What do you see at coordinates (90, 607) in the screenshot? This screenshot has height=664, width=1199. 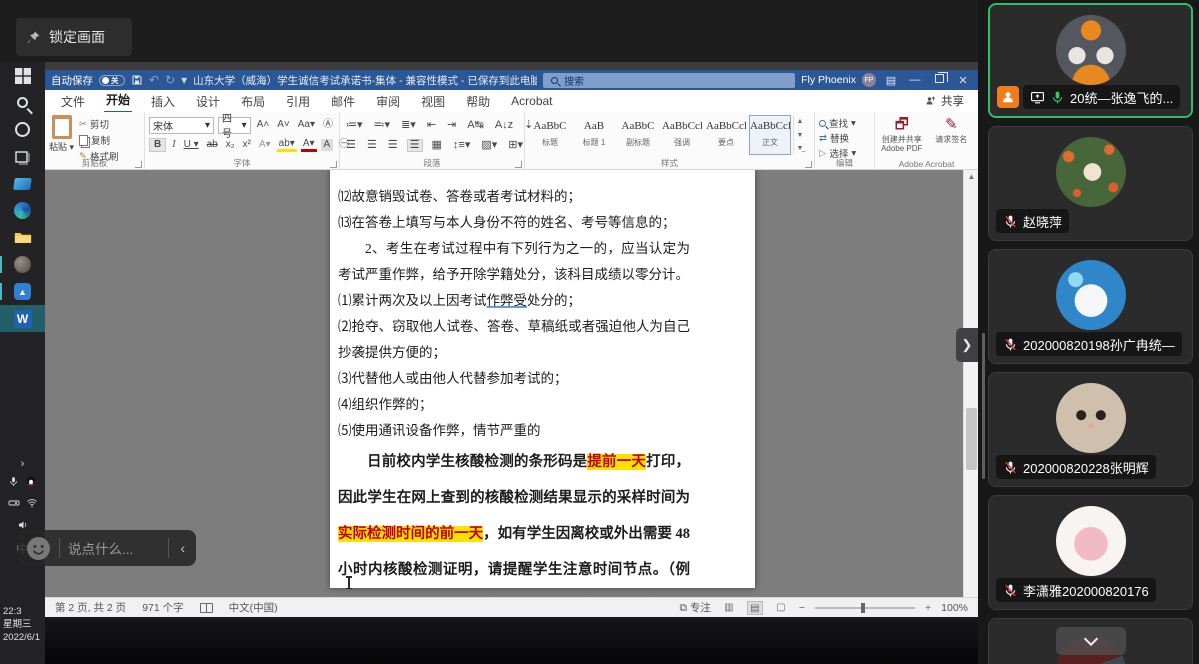 I see `page-indicator: 第 2 页, 共 2 页` at bounding box center [90, 607].